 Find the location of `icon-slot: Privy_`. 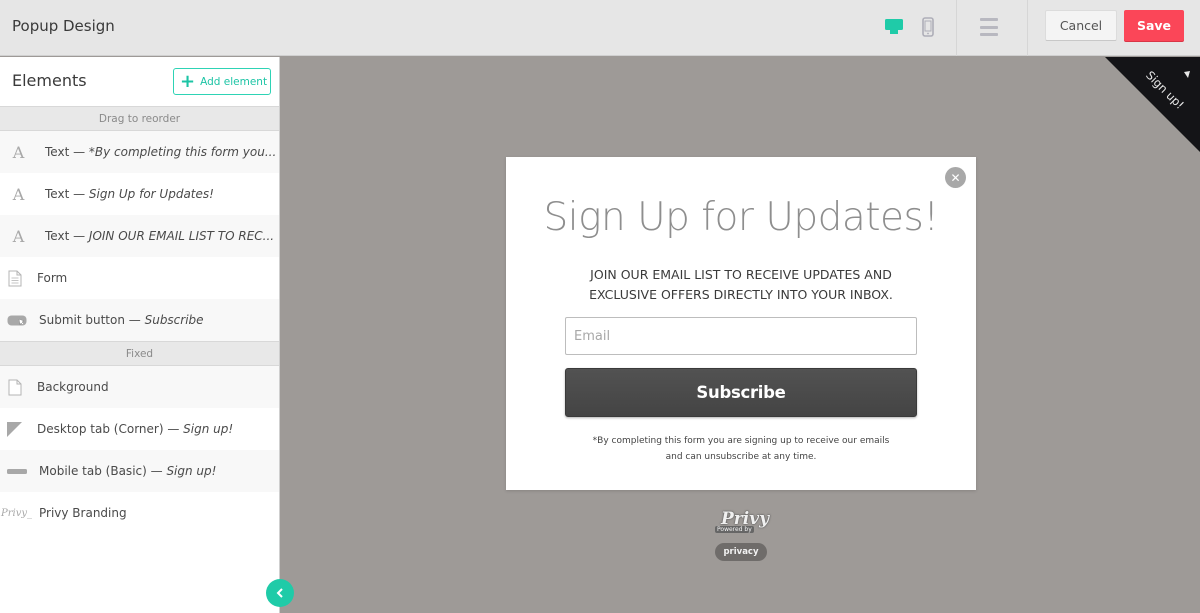

icon-slot: Privy_ is located at coordinates (19, 513).